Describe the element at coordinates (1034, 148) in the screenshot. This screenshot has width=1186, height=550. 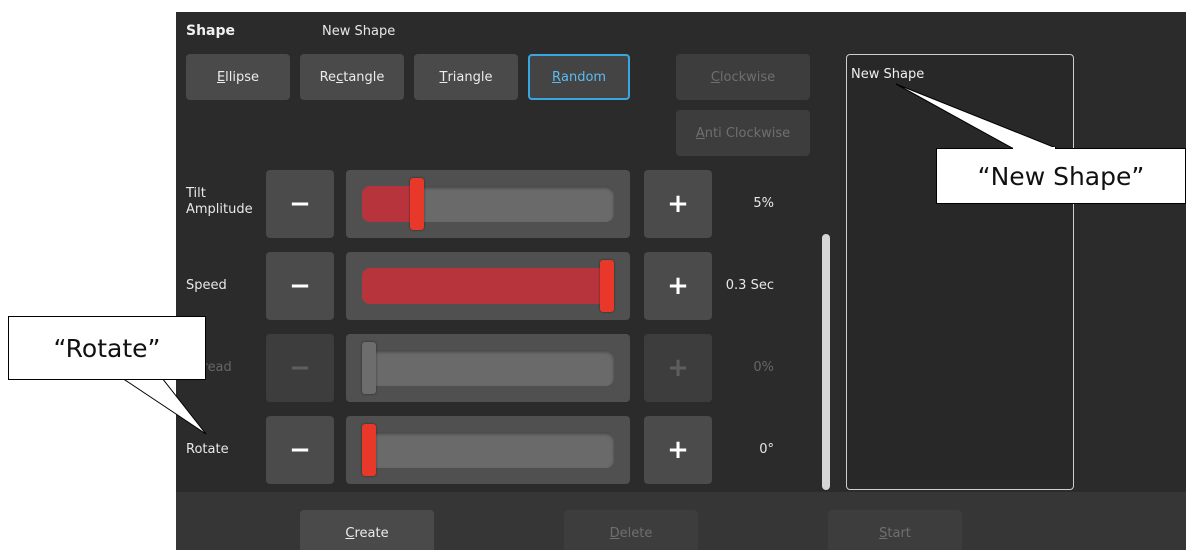
I see `new-shape-callout-join` at that location.